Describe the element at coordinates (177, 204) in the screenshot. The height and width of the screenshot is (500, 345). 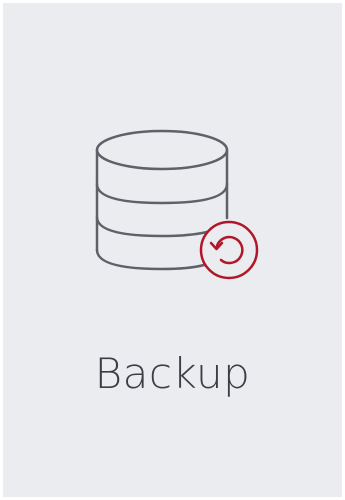
I see `database-icon` at that location.